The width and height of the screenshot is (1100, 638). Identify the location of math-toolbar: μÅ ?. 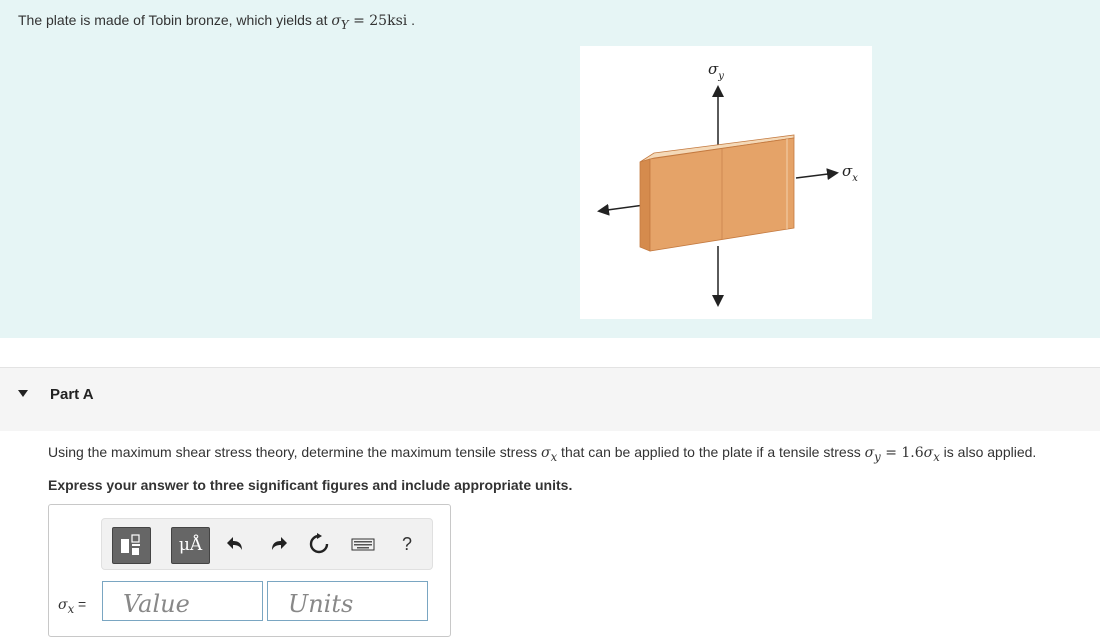
(267, 544).